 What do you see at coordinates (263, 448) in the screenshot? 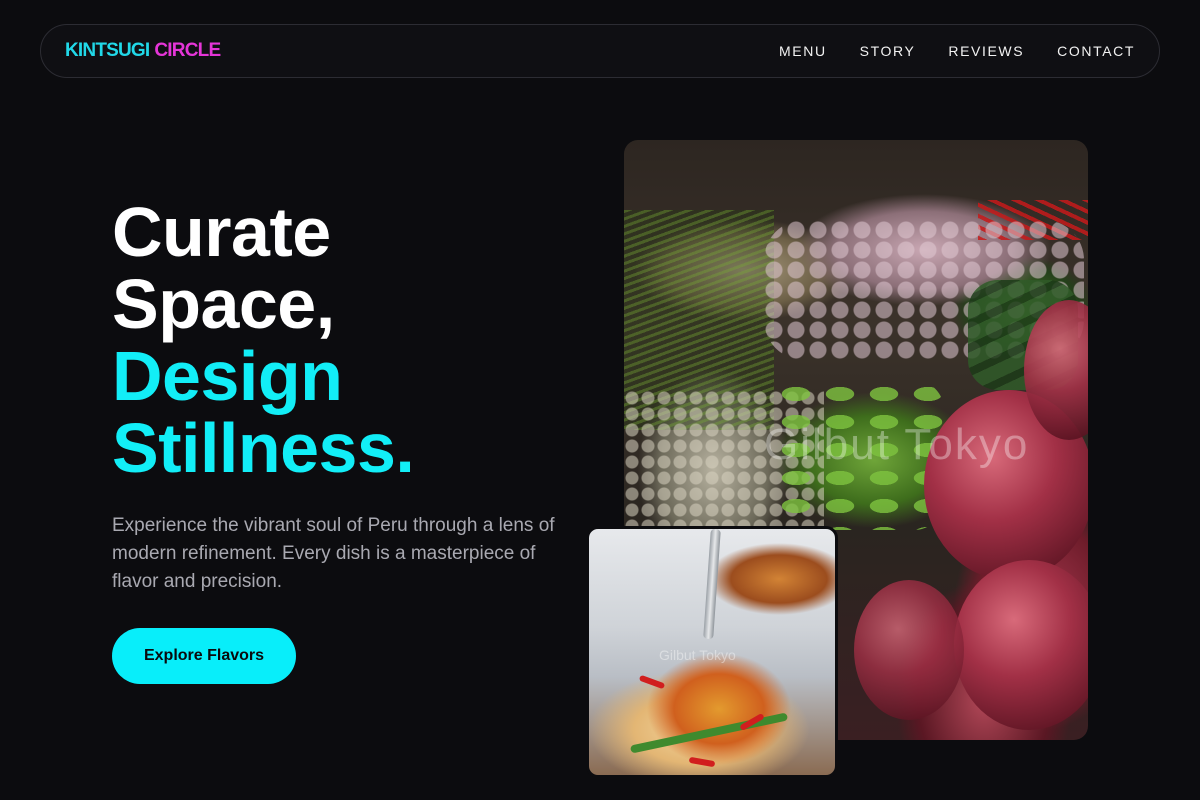
I see `headline-line-4: Stillness.` at bounding box center [263, 448].